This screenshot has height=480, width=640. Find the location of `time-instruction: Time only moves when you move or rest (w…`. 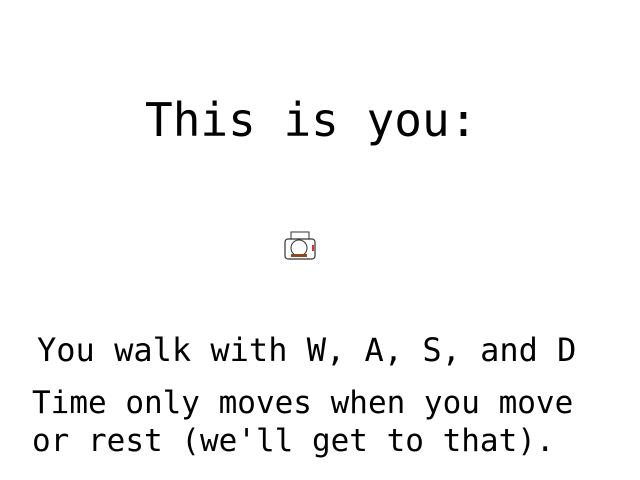

time-instruction: Time only moves when you move or rest (w… is located at coordinates (302, 422).